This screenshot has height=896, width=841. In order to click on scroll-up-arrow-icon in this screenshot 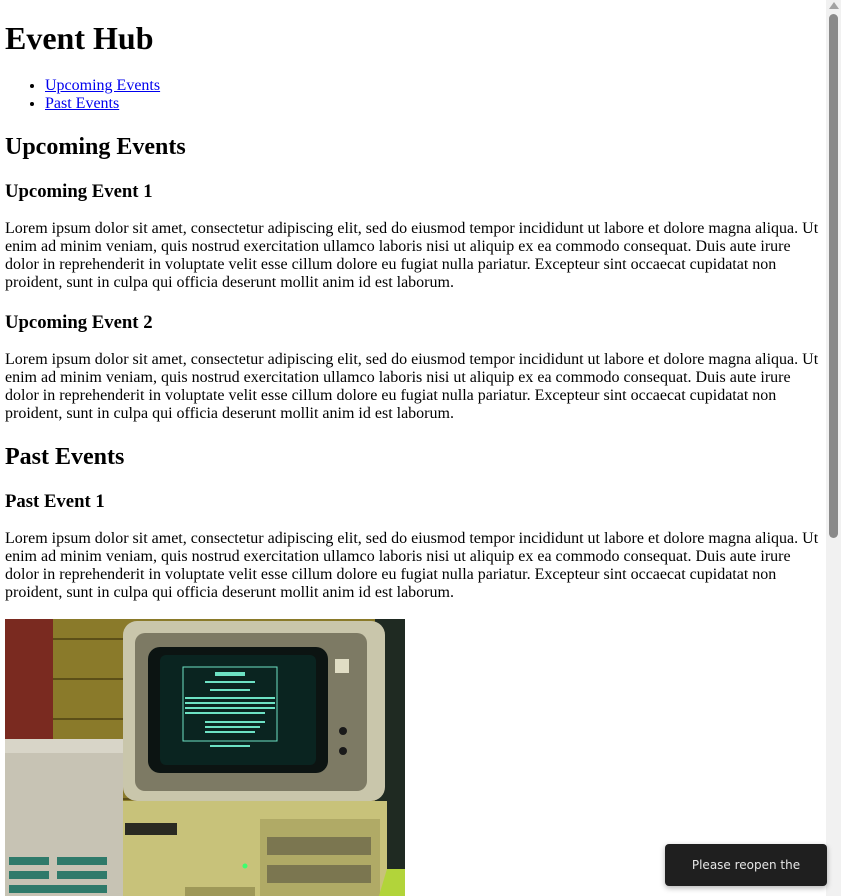, I will do `click(834, 5)`.